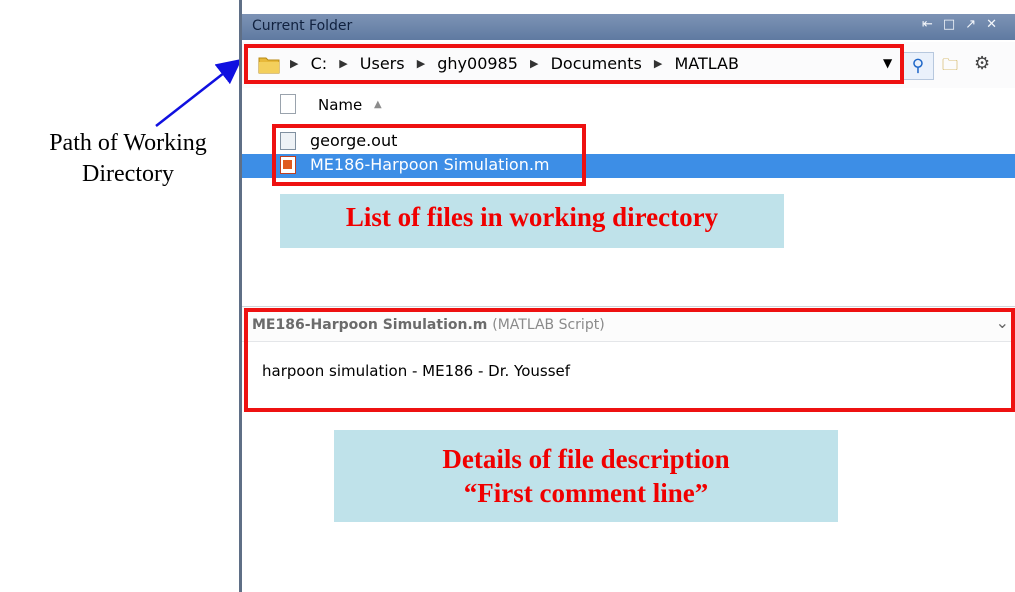 This screenshot has width=1015, height=592. I want to click on details-callout-line1: Details of file description, so click(586, 459).